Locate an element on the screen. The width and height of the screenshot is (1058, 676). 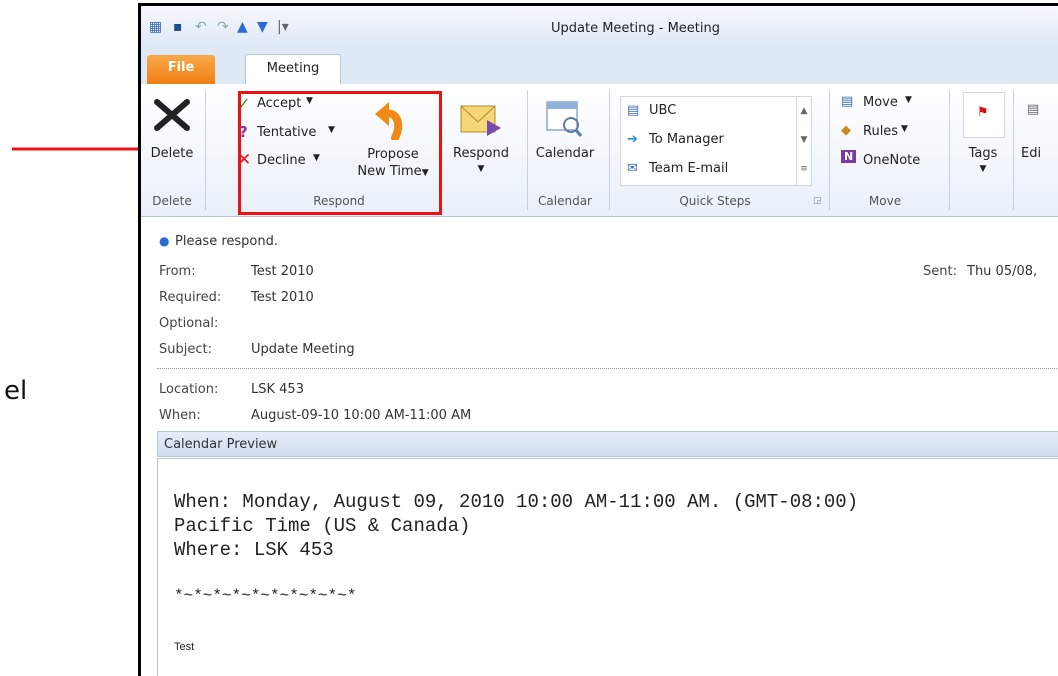
calendar-preview-bar: Calendar Preview is located at coordinates (607, 444).